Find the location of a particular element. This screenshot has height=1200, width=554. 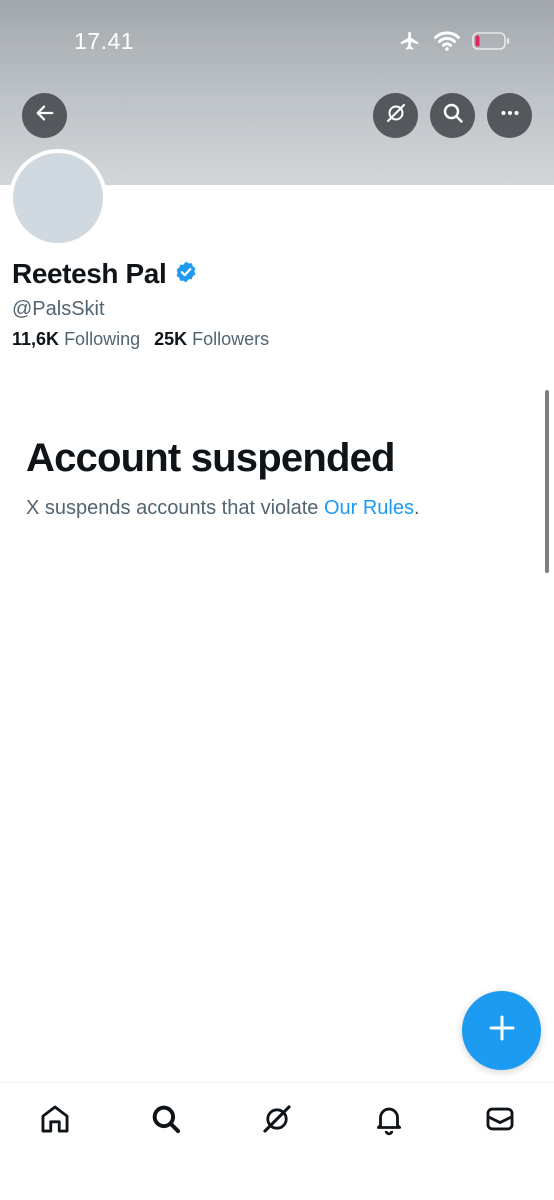

messages-icon is located at coordinates (500, 1121).